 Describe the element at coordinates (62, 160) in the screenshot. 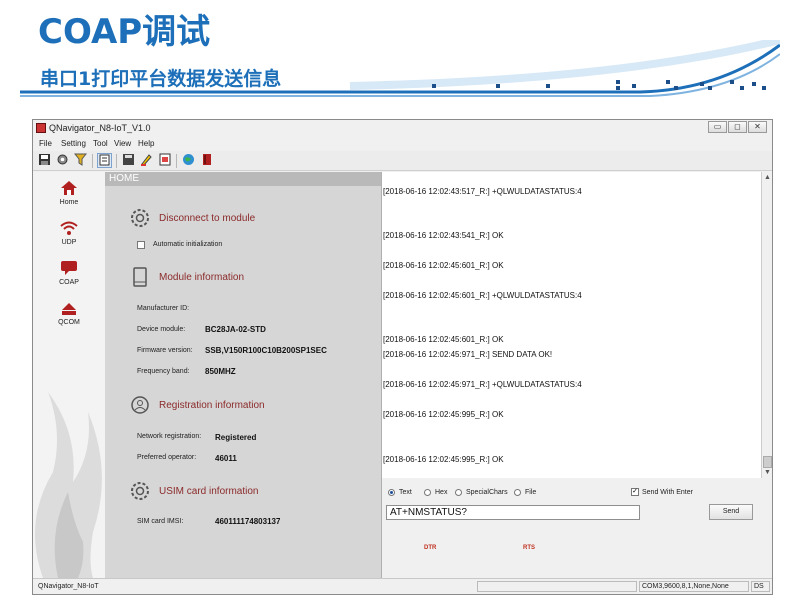

I see `settings-gear-icon` at that location.